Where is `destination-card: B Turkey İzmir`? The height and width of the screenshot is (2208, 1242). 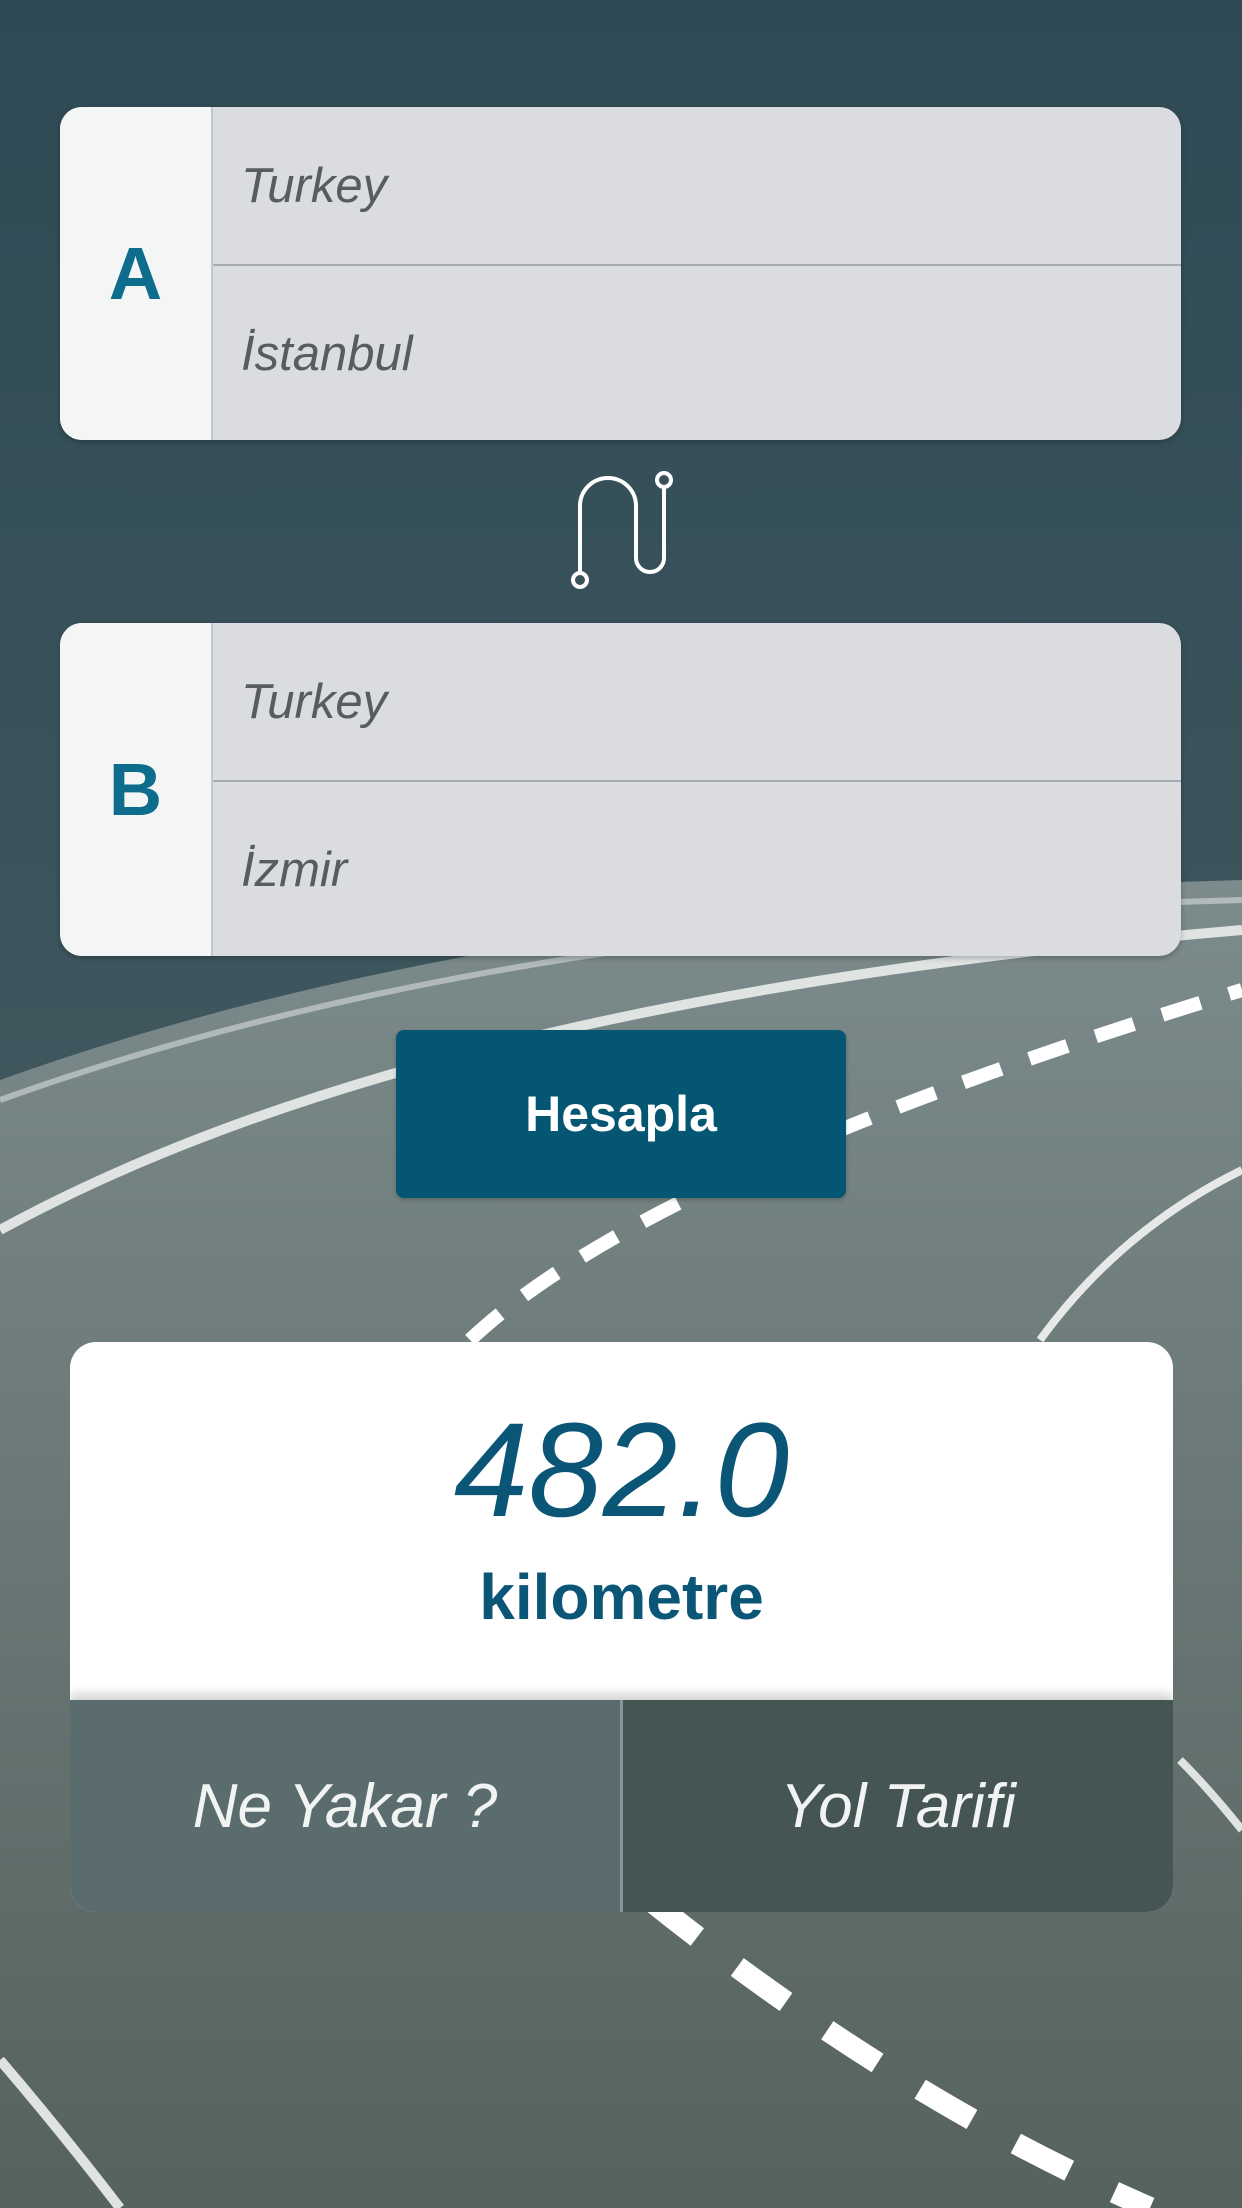
destination-card: B Turkey İzmir is located at coordinates (620, 789).